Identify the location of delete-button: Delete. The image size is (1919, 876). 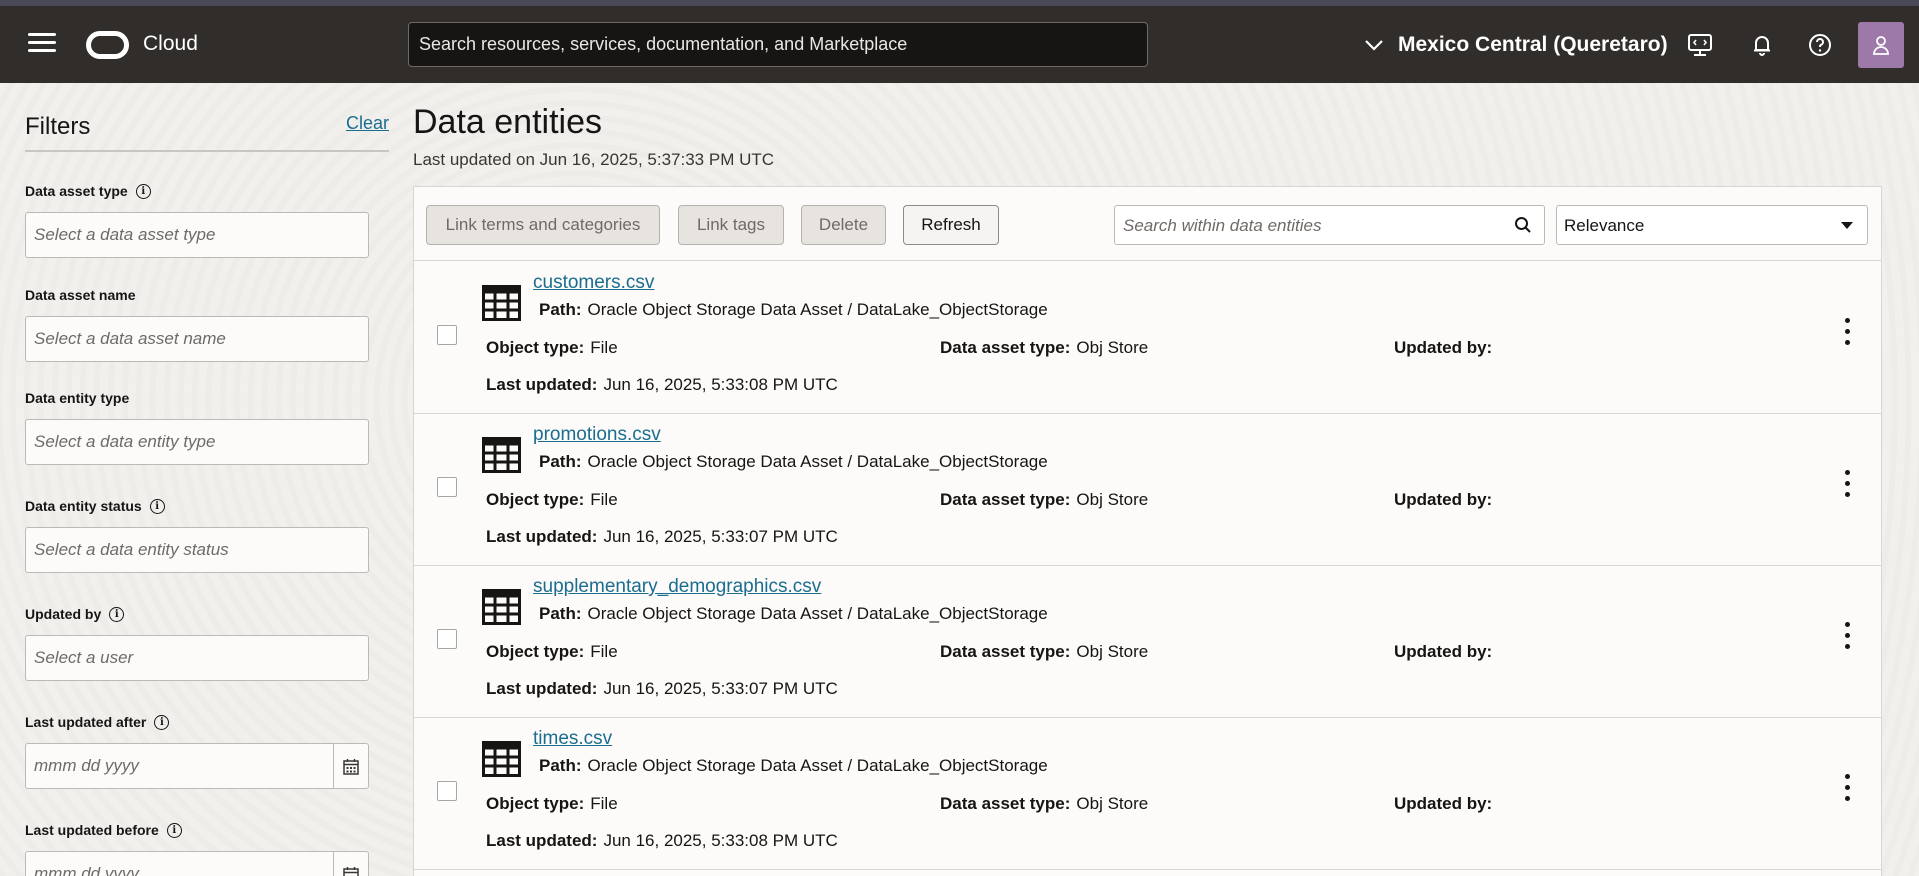
(843, 225).